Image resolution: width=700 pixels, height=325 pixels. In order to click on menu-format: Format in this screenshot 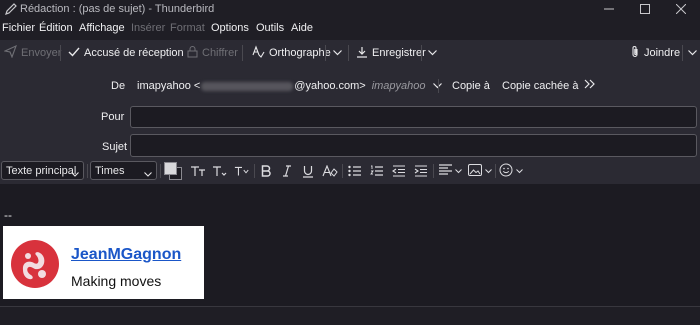, I will do `click(187, 28)`.